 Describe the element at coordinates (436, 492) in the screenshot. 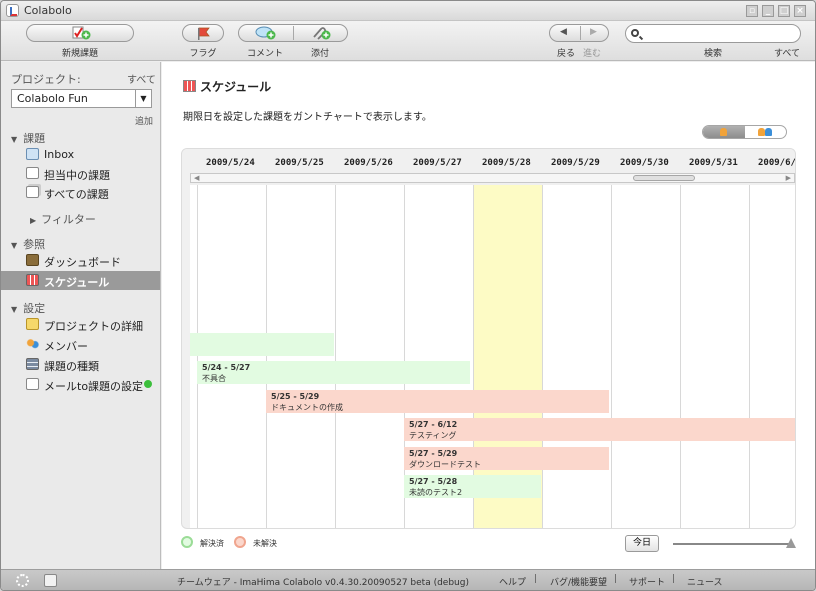

I see `task-title: 未読のテスト2` at that location.